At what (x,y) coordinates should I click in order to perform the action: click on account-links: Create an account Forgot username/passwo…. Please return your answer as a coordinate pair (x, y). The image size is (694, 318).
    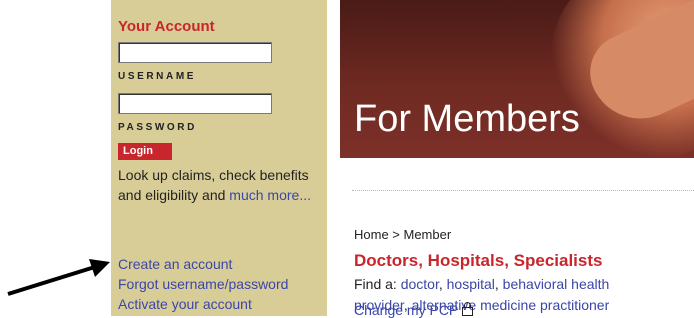
    Looking at the image, I should click on (203, 284).